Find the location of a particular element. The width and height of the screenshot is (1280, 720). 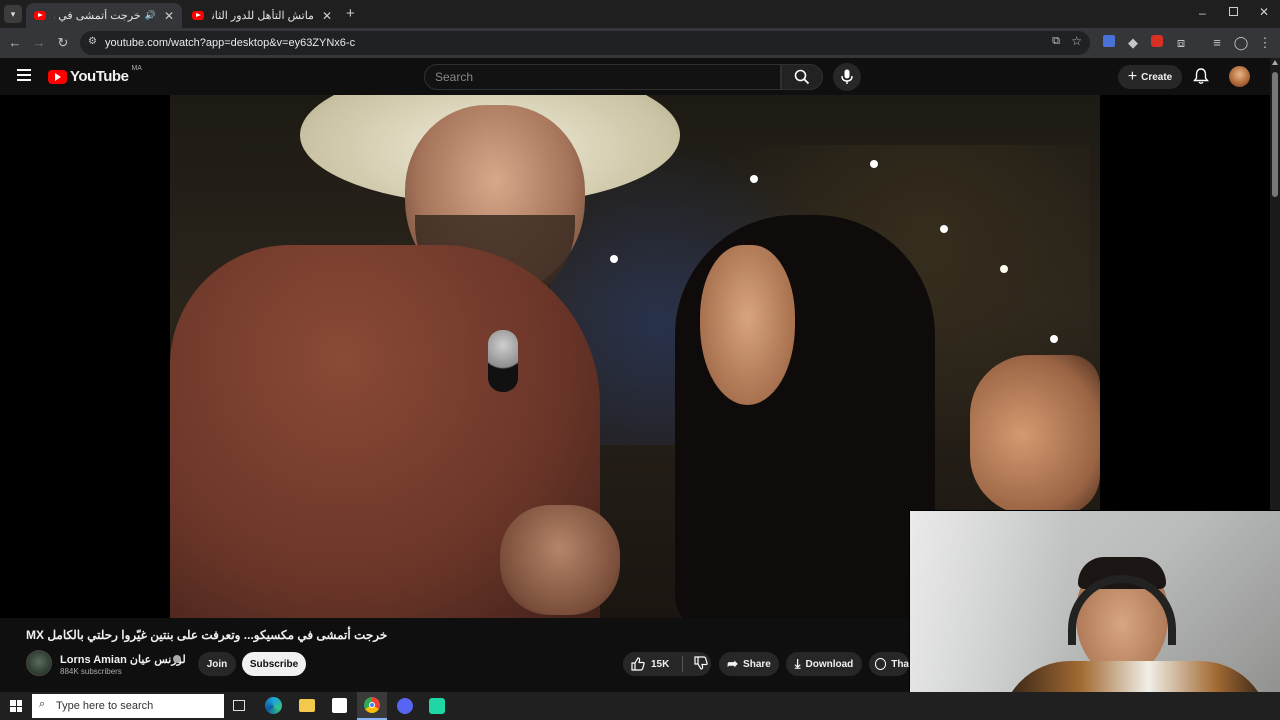

browser-menu-icon: ⋮ is located at coordinates (1265, 43).